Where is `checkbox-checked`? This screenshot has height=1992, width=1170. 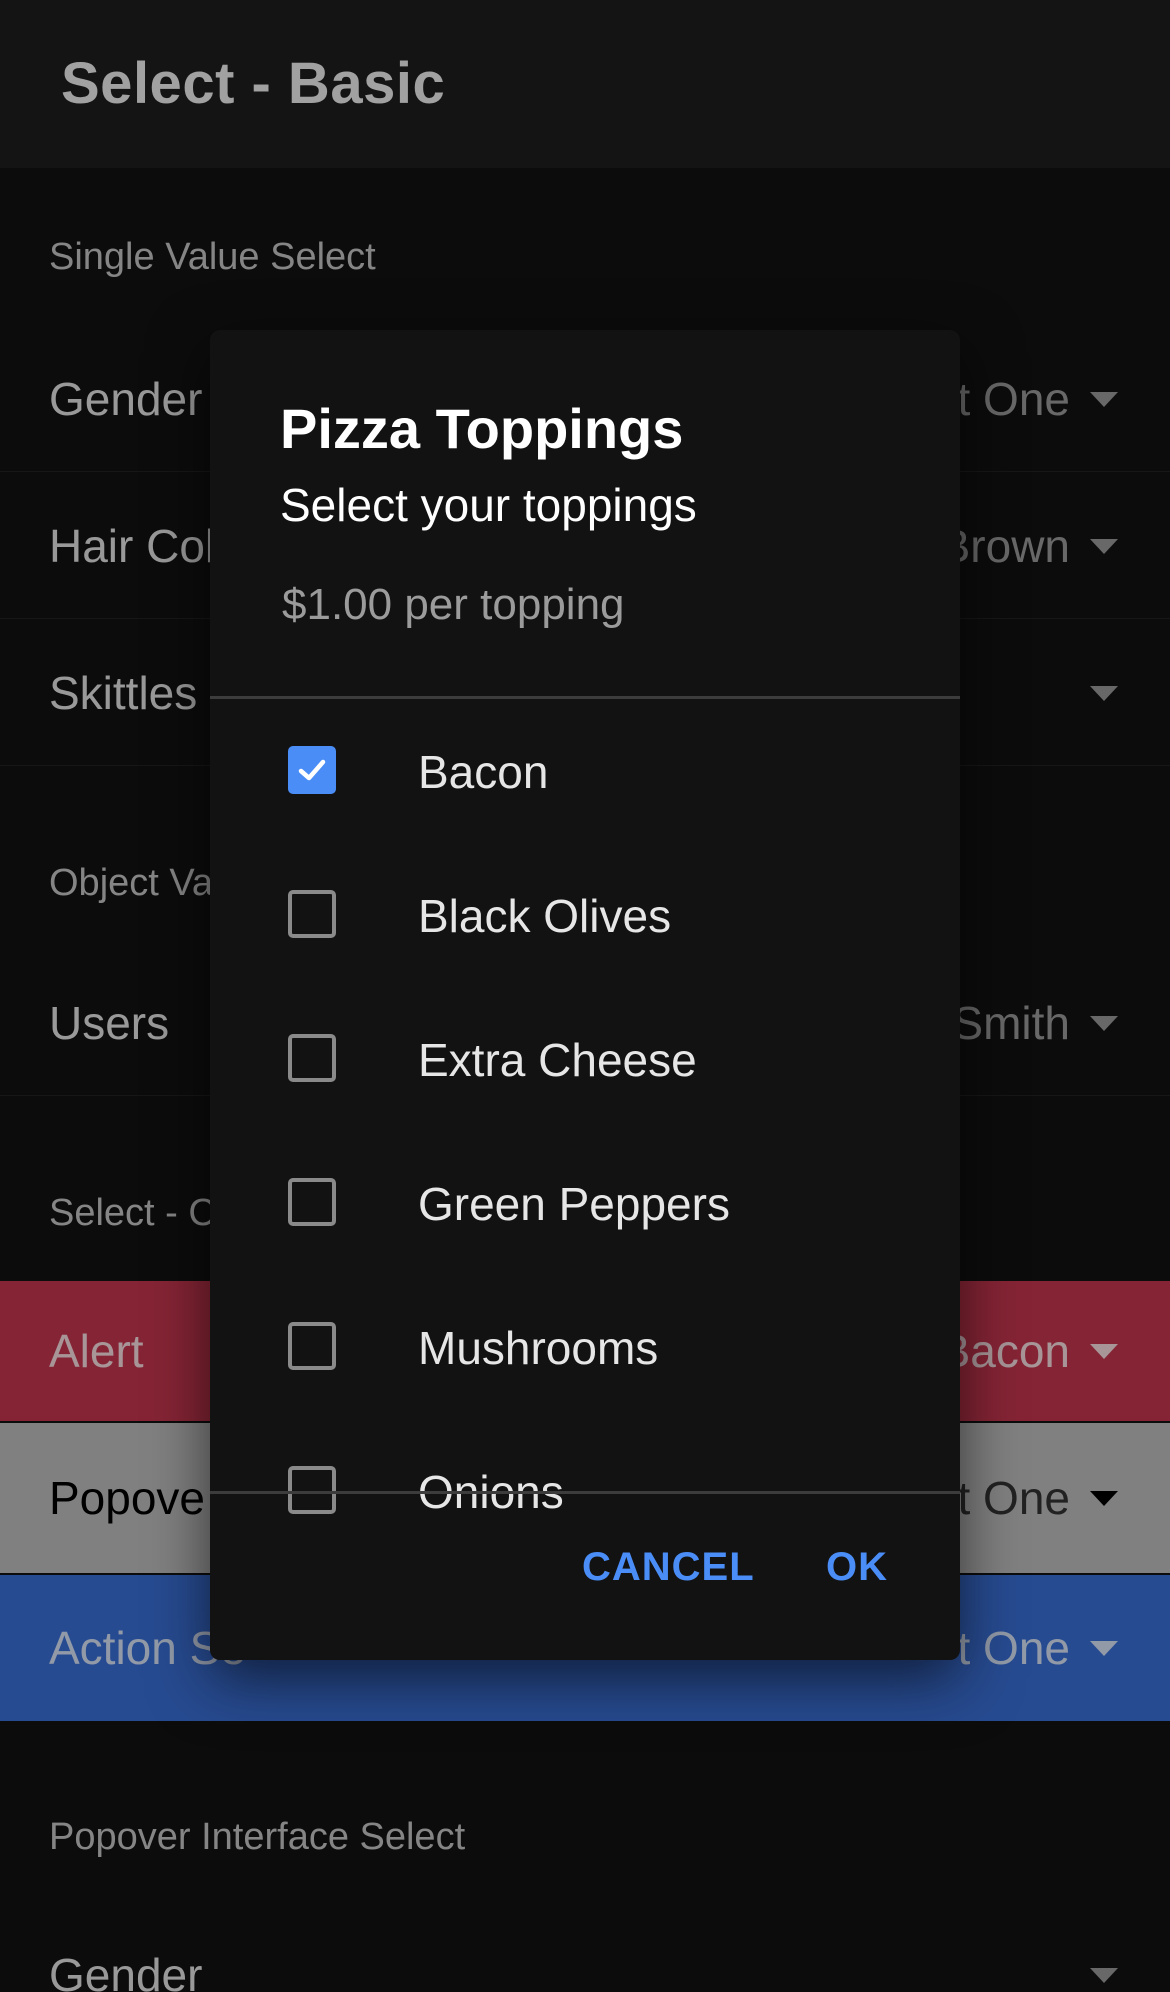
checkbox-checked is located at coordinates (312, 770).